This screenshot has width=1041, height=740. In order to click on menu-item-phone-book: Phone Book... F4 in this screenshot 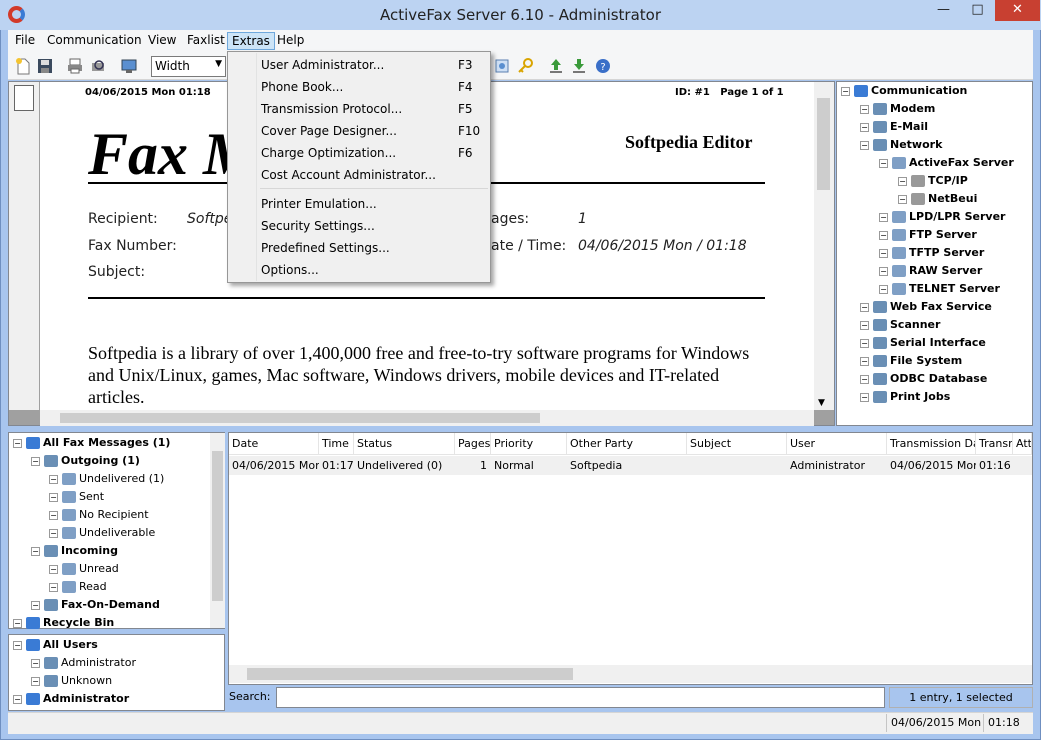, I will do `click(371, 87)`.